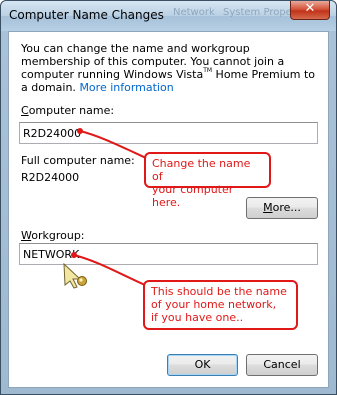 This screenshot has width=337, height=395. What do you see at coordinates (71, 110) in the screenshot?
I see `computer-name-label-rest: omputer name:` at bounding box center [71, 110].